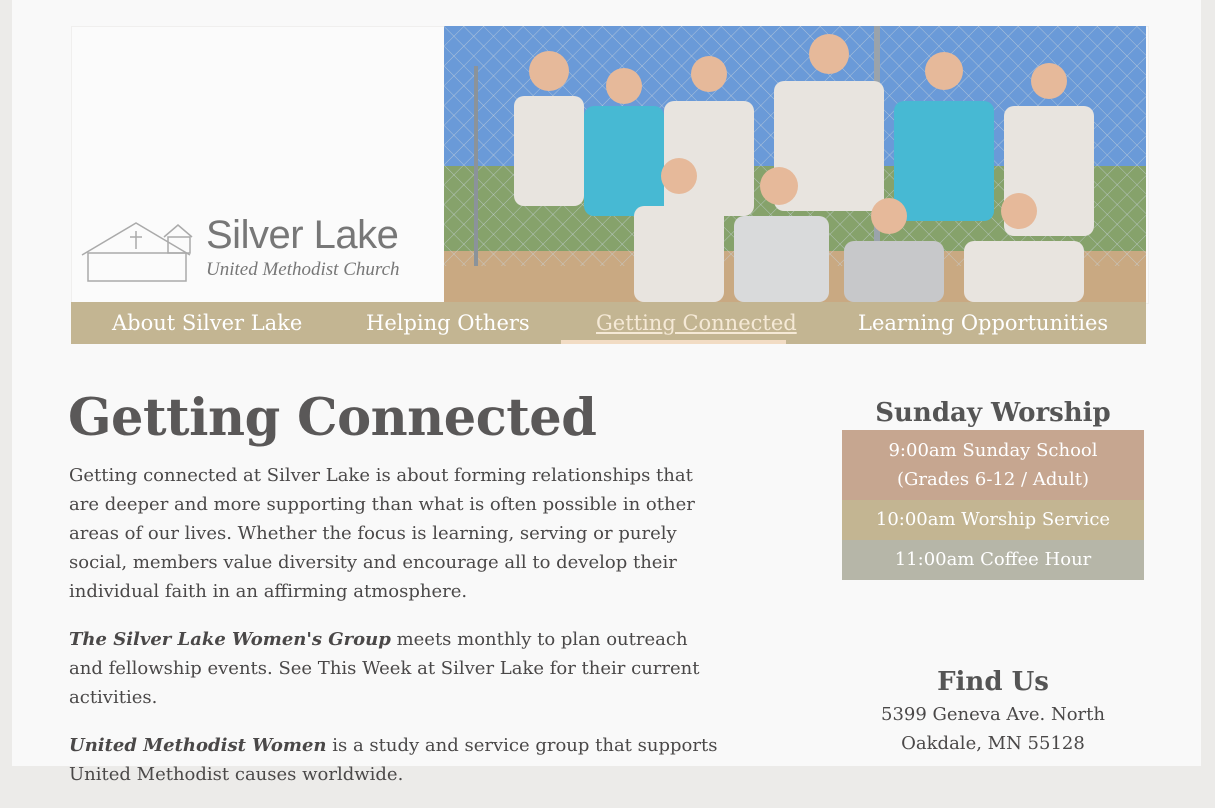 This screenshot has width=1215, height=808. Describe the element at coordinates (137, 252) in the screenshot. I see `church-icon` at that location.